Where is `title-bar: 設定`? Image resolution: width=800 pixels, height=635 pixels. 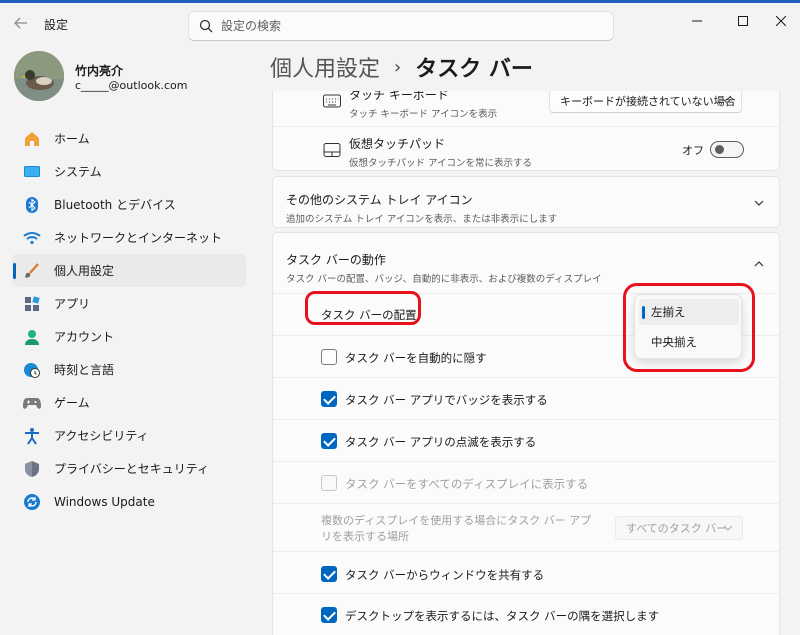
title-bar: 設定 is located at coordinates (400, 23).